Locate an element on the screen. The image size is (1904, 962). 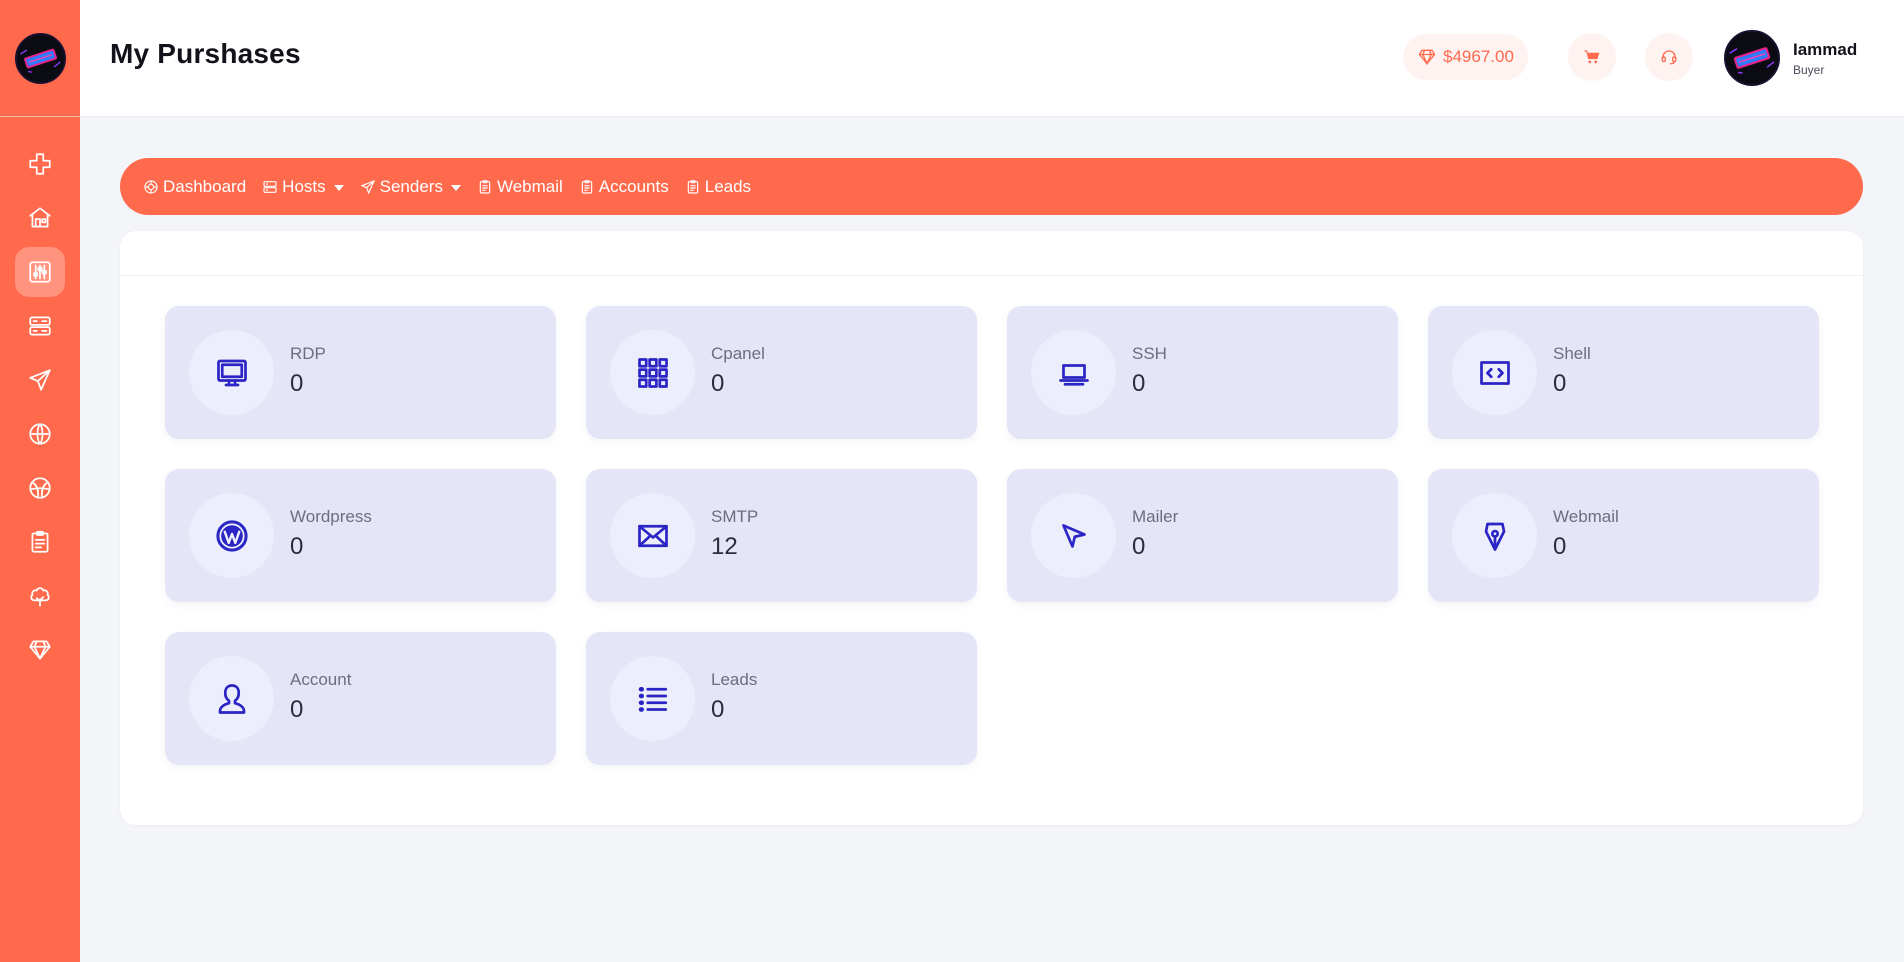
sidebar-item-hosts is located at coordinates (40, 326).